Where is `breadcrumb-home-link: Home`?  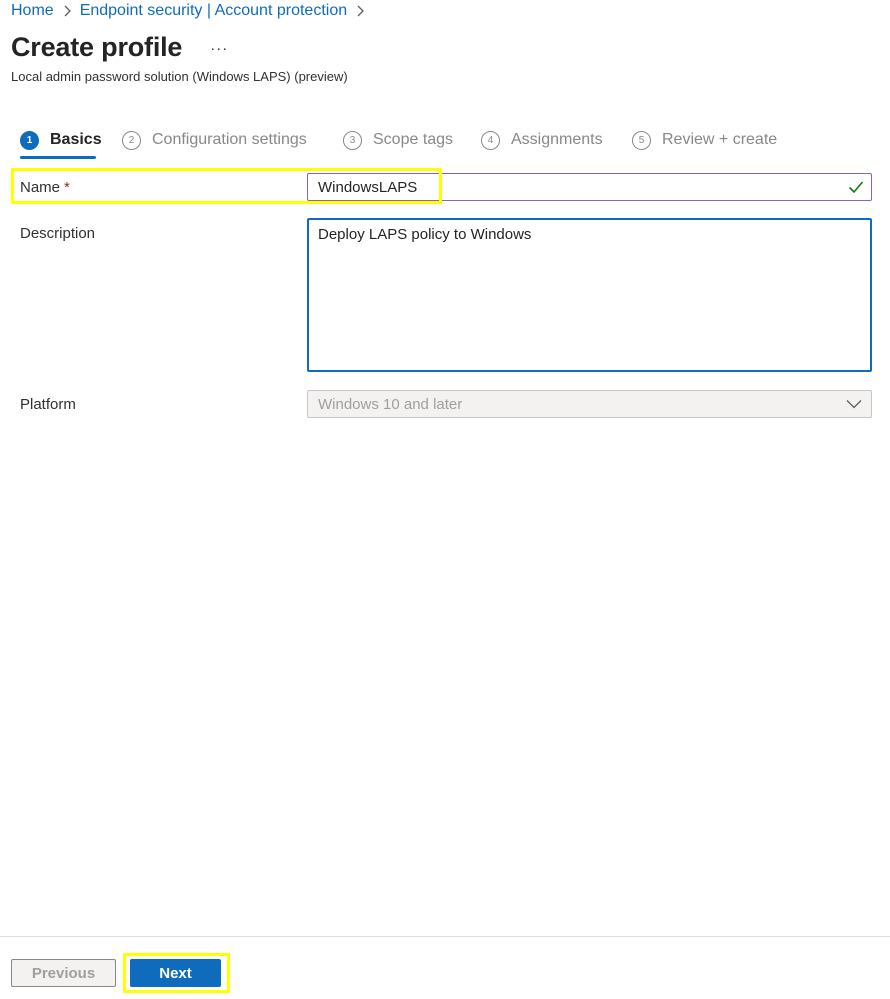
breadcrumb-home-link: Home is located at coordinates (32, 11).